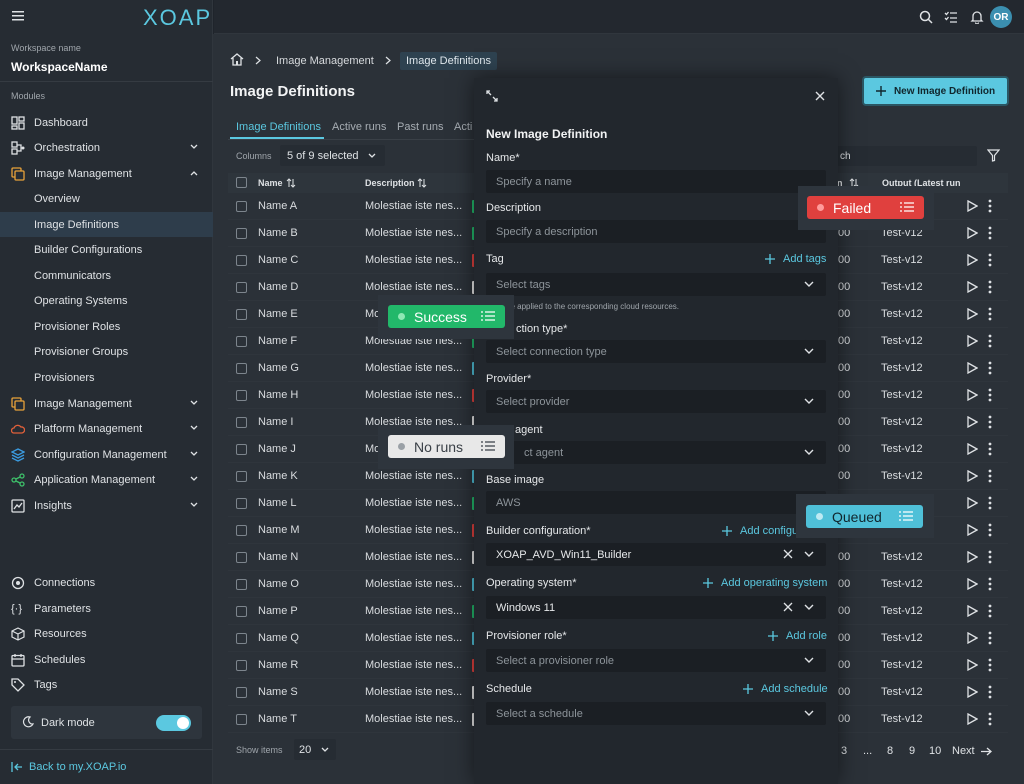 The height and width of the screenshot is (784, 1024). Describe the element at coordinates (106, 326) in the screenshot. I see `sidebar-subitem-provisioner-roles: Provisioner Roles` at that location.